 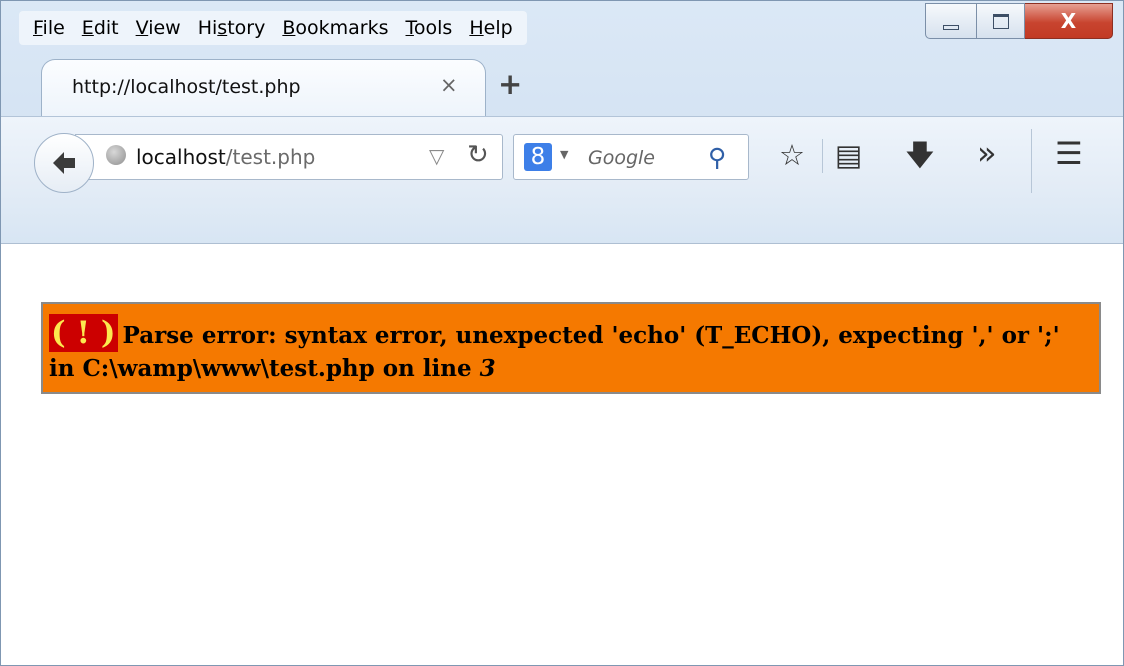 What do you see at coordinates (158, 28) in the screenshot?
I see `menu-view: View` at bounding box center [158, 28].